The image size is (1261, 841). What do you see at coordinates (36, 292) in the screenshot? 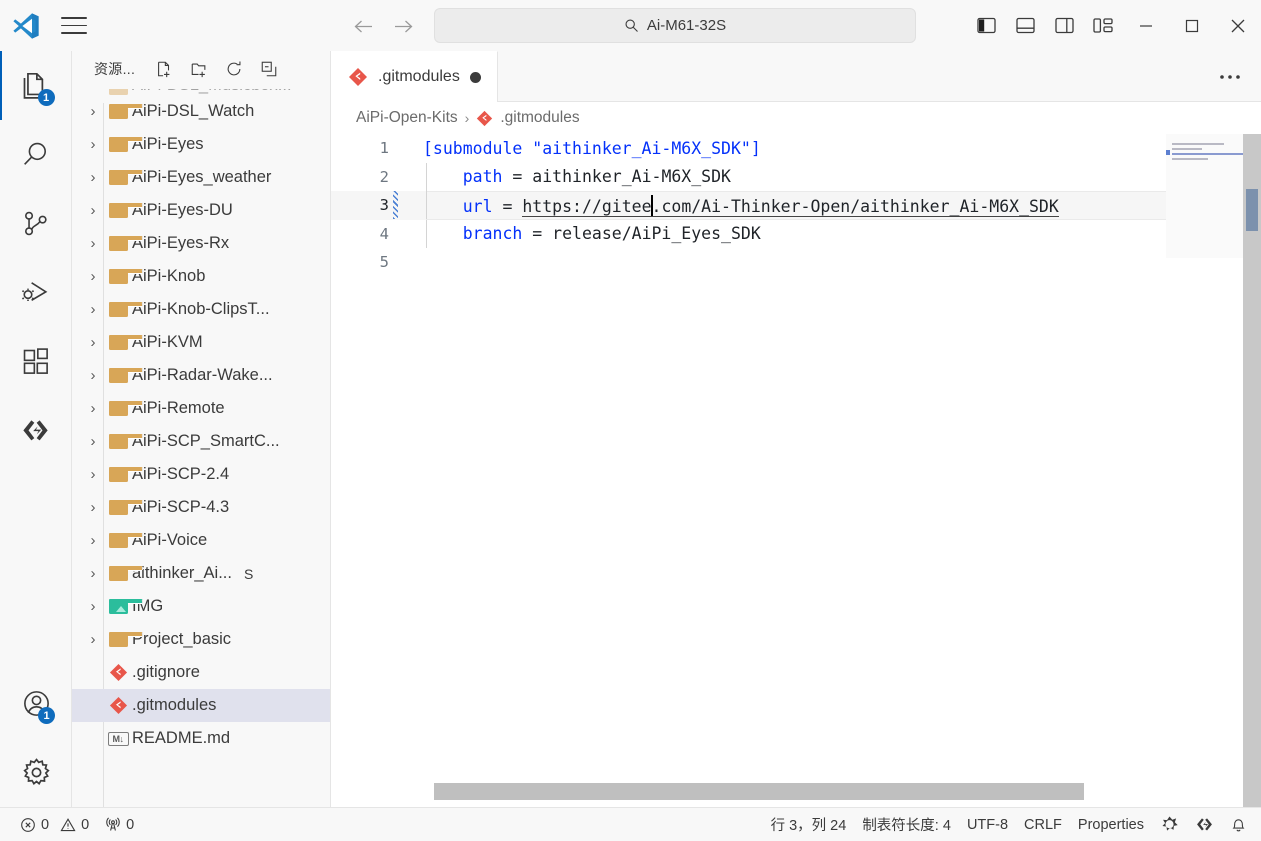
I see `activity-bar-item-run-and-debug` at bounding box center [36, 292].